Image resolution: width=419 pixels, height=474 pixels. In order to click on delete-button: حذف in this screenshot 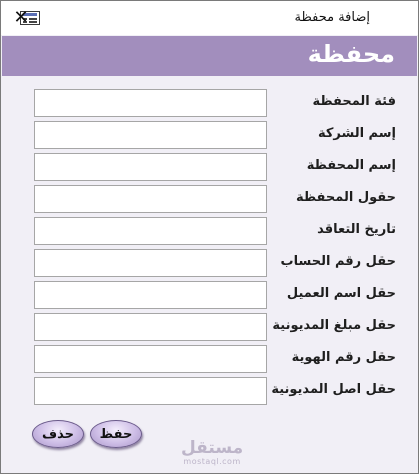, I will do `click(58, 434)`.